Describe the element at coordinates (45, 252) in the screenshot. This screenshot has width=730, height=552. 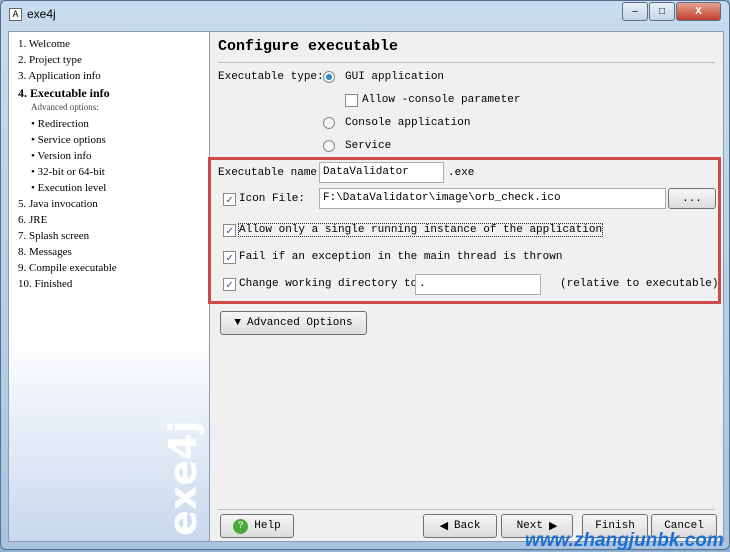
I see `sidebar-item: 8. Messages` at that location.